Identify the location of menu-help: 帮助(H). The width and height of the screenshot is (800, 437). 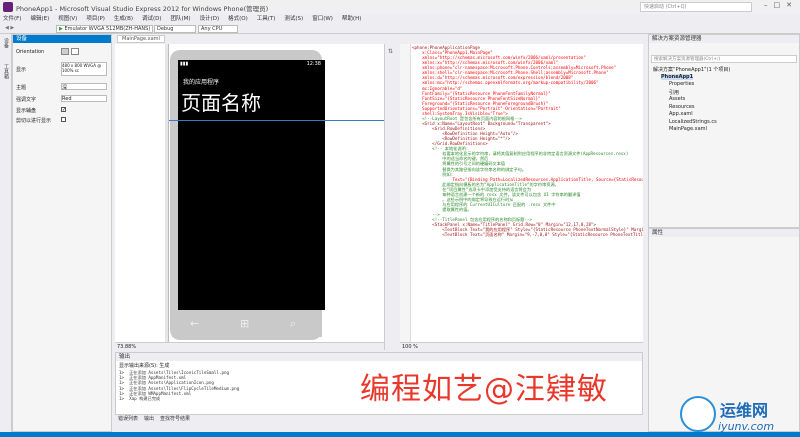
(351, 19).